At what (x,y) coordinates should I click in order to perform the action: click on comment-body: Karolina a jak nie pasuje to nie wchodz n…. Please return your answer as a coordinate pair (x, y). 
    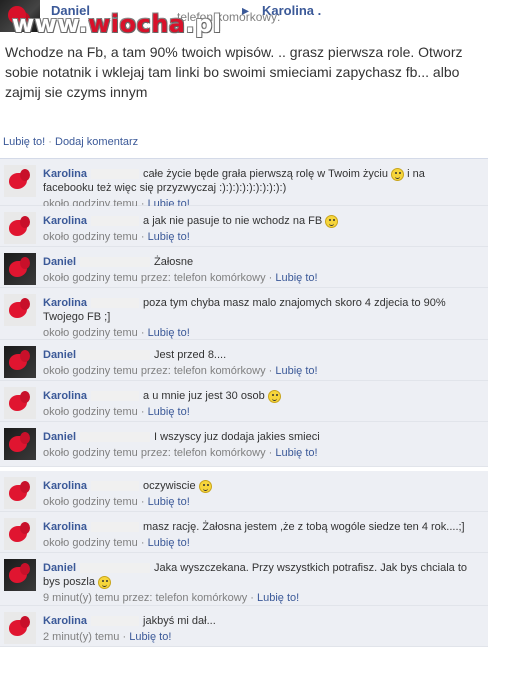
    Looking at the image, I should click on (265, 225).